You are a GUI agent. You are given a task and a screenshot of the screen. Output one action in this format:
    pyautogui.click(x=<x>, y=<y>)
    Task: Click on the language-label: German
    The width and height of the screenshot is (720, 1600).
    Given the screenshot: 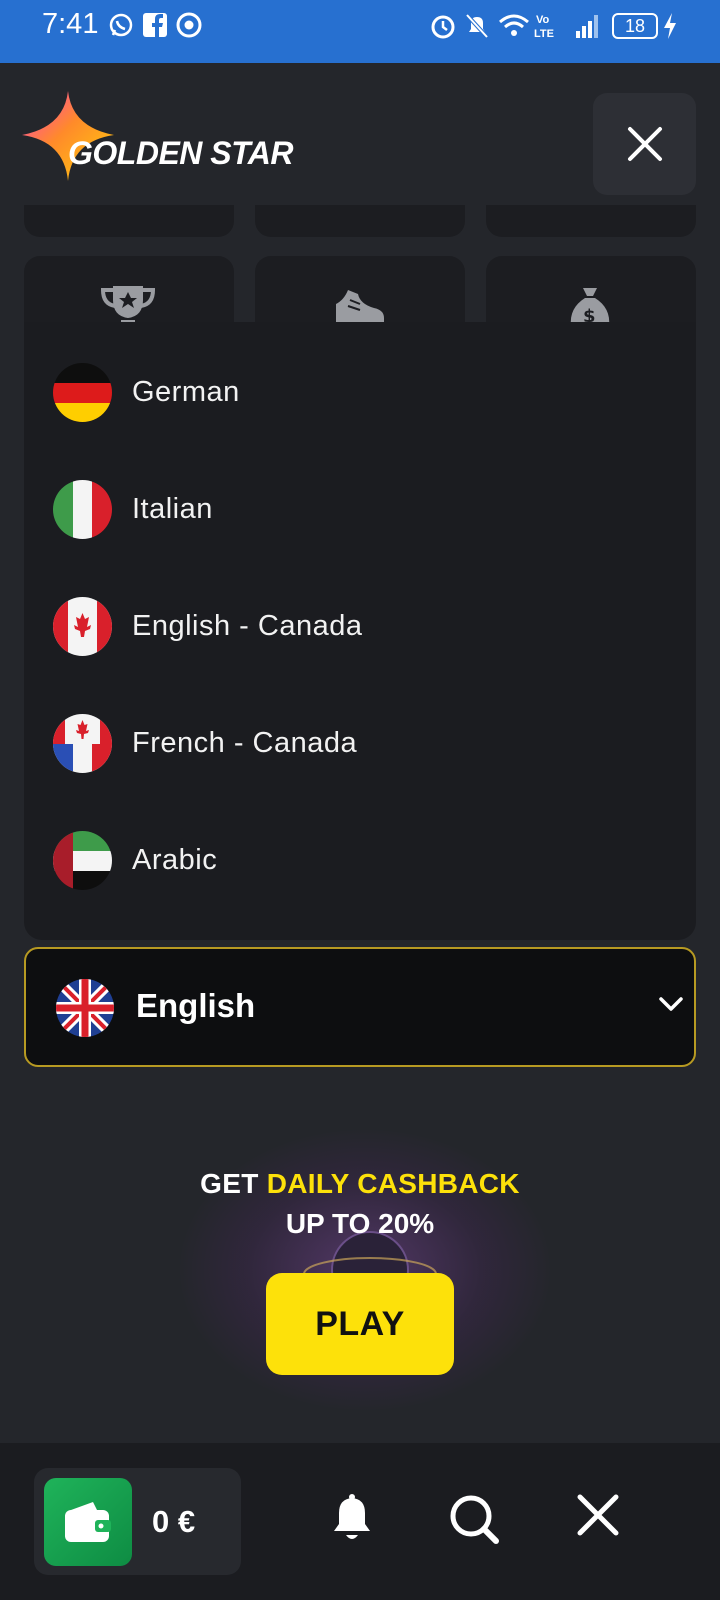 What is the action you would take?
    pyautogui.click(x=186, y=391)
    